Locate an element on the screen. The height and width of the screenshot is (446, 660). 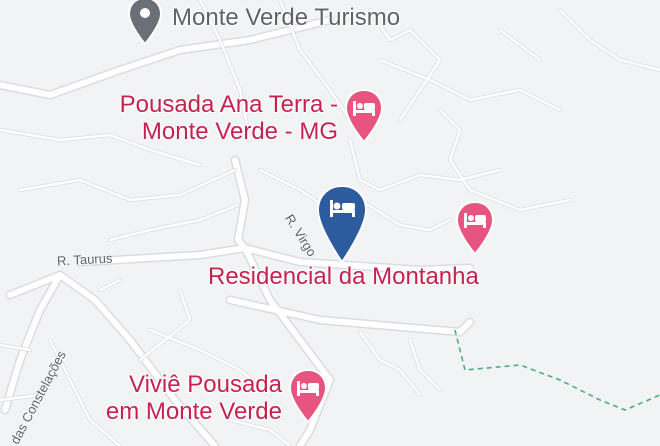
place-marker-monte-verde-turismo is located at coordinates (145, 25).